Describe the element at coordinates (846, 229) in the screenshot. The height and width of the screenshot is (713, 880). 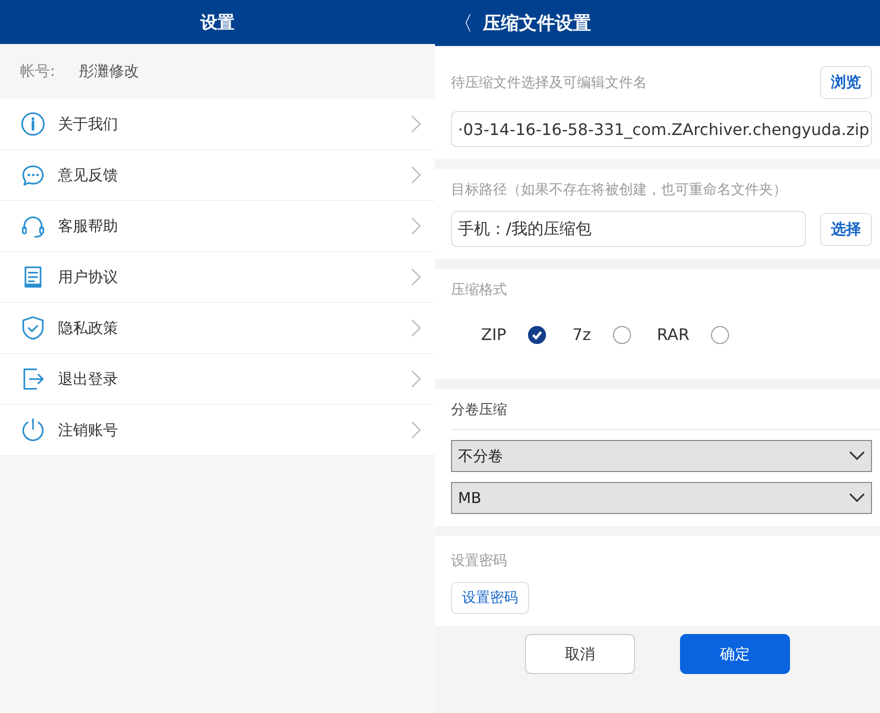
I see `choose-button: 选择` at that location.